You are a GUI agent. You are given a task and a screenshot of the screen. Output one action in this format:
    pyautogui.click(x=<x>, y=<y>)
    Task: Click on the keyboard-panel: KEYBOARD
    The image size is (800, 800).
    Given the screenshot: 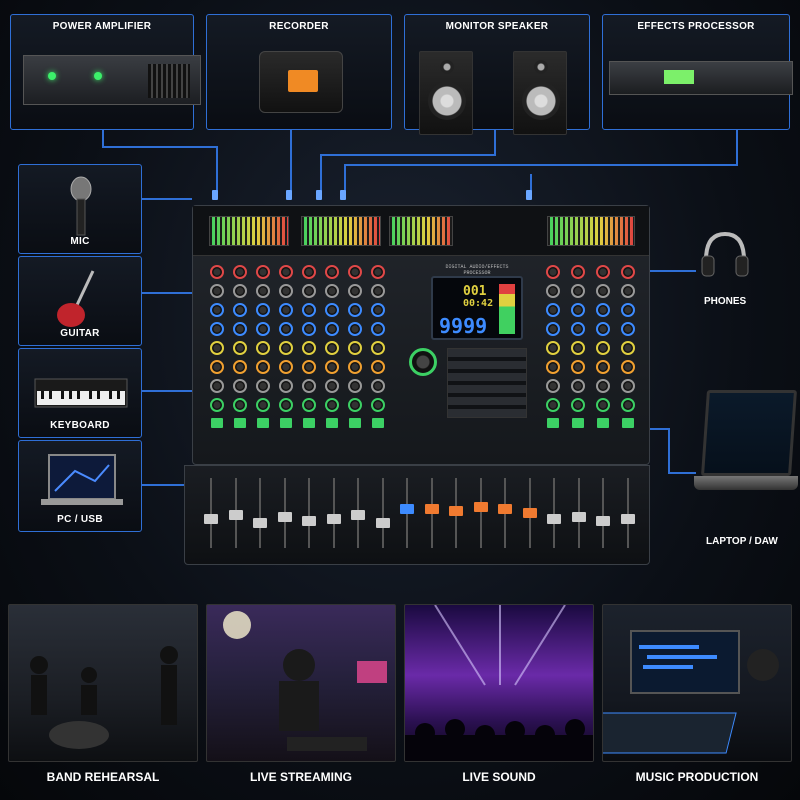 What is the action you would take?
    pyautogui.click(x=80, y=393)
    